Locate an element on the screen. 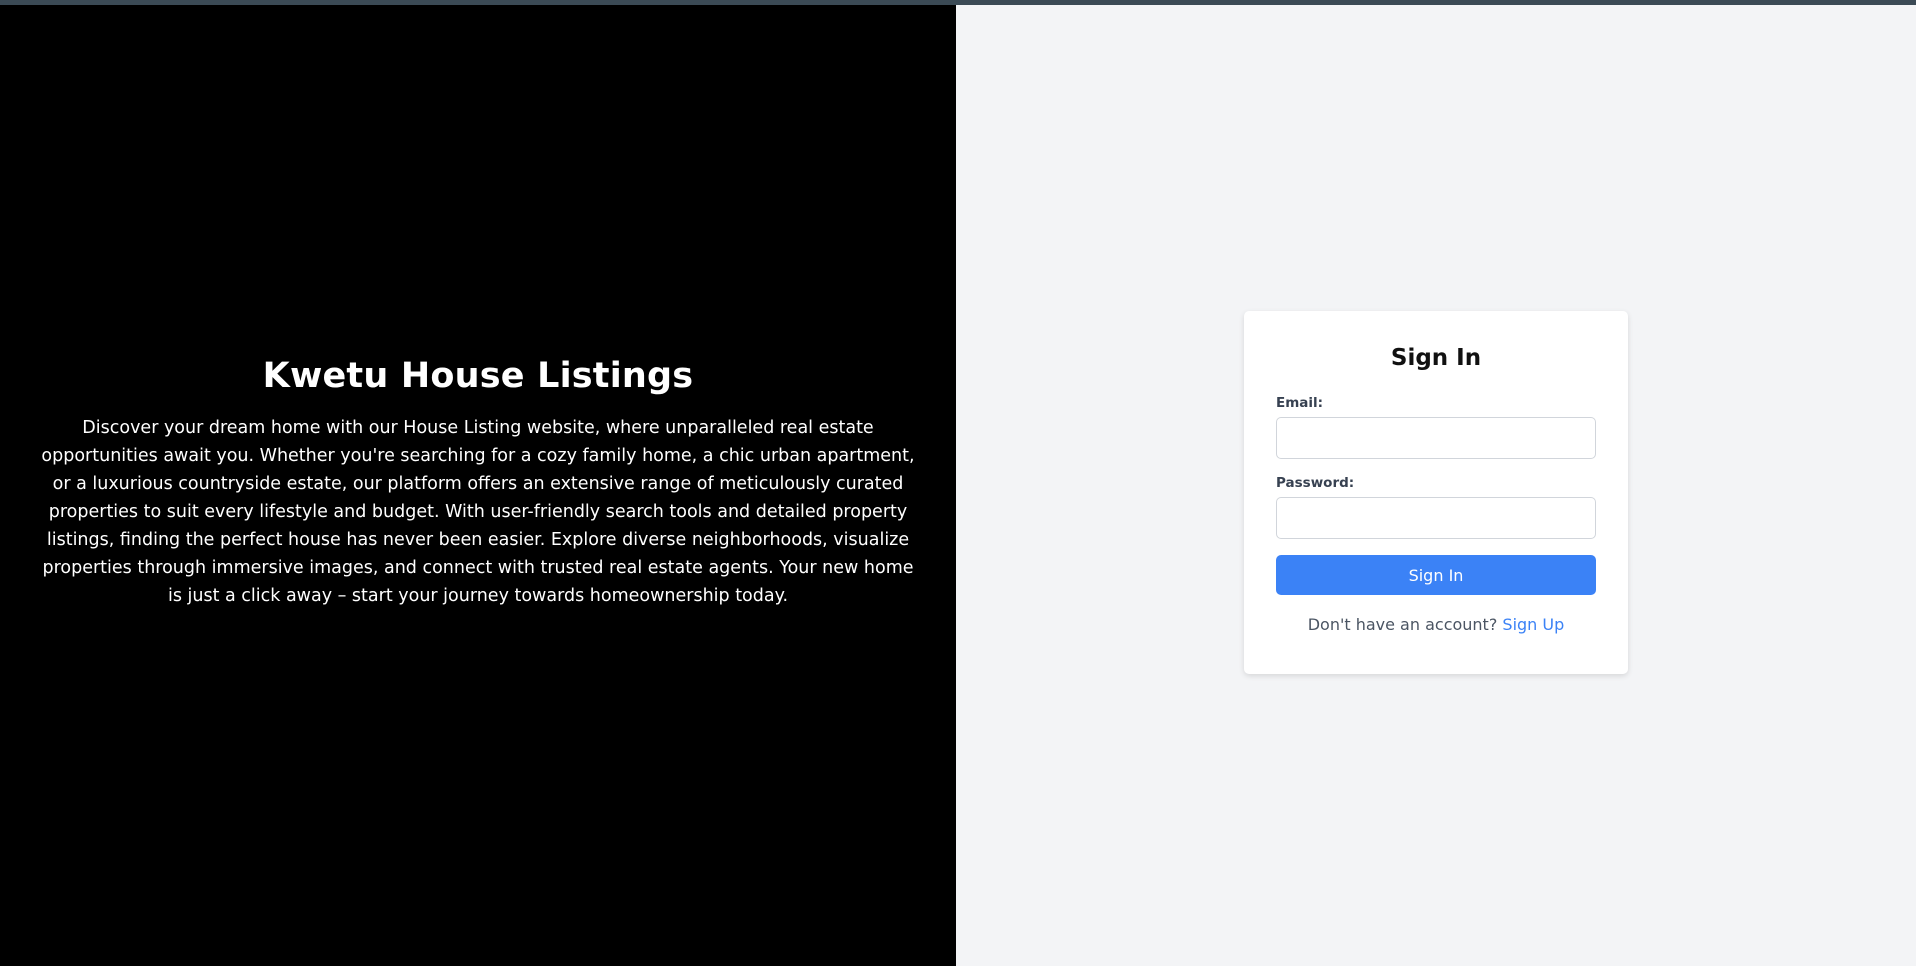 This screenshot has width=1916, height=966. sign-up-link: Sign Up is located at coordinates (1533, 624).